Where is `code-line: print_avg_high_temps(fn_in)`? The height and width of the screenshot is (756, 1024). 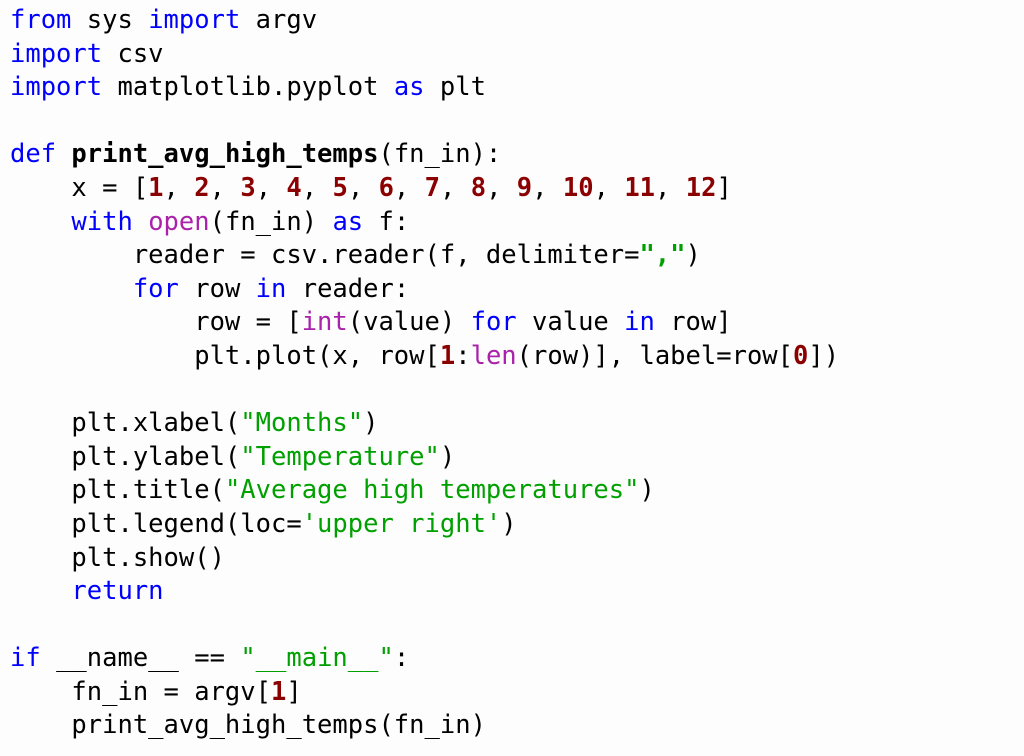
code-line: print_avg_high_temps(fn_in) is located at coordinates (517, 726).